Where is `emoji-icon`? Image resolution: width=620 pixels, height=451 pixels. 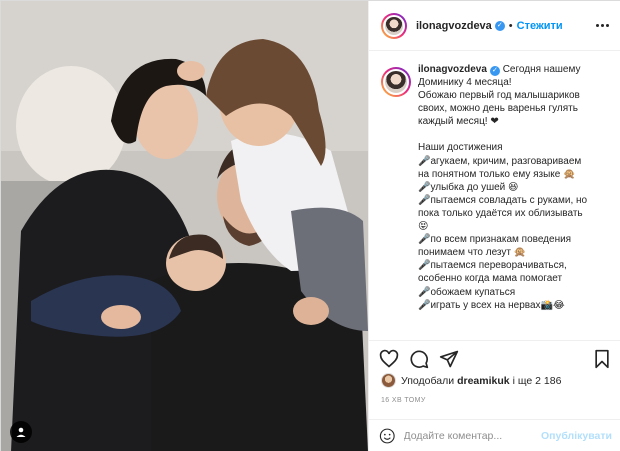
emoji-icon is located at coordinates (387, 436).